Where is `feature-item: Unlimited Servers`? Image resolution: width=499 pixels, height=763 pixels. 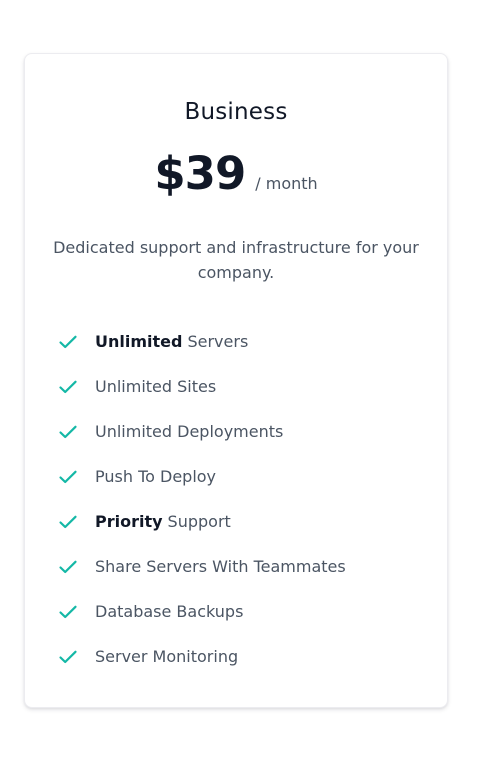
feature-item: Unlimited Servers is located at coordinates (202, 353).